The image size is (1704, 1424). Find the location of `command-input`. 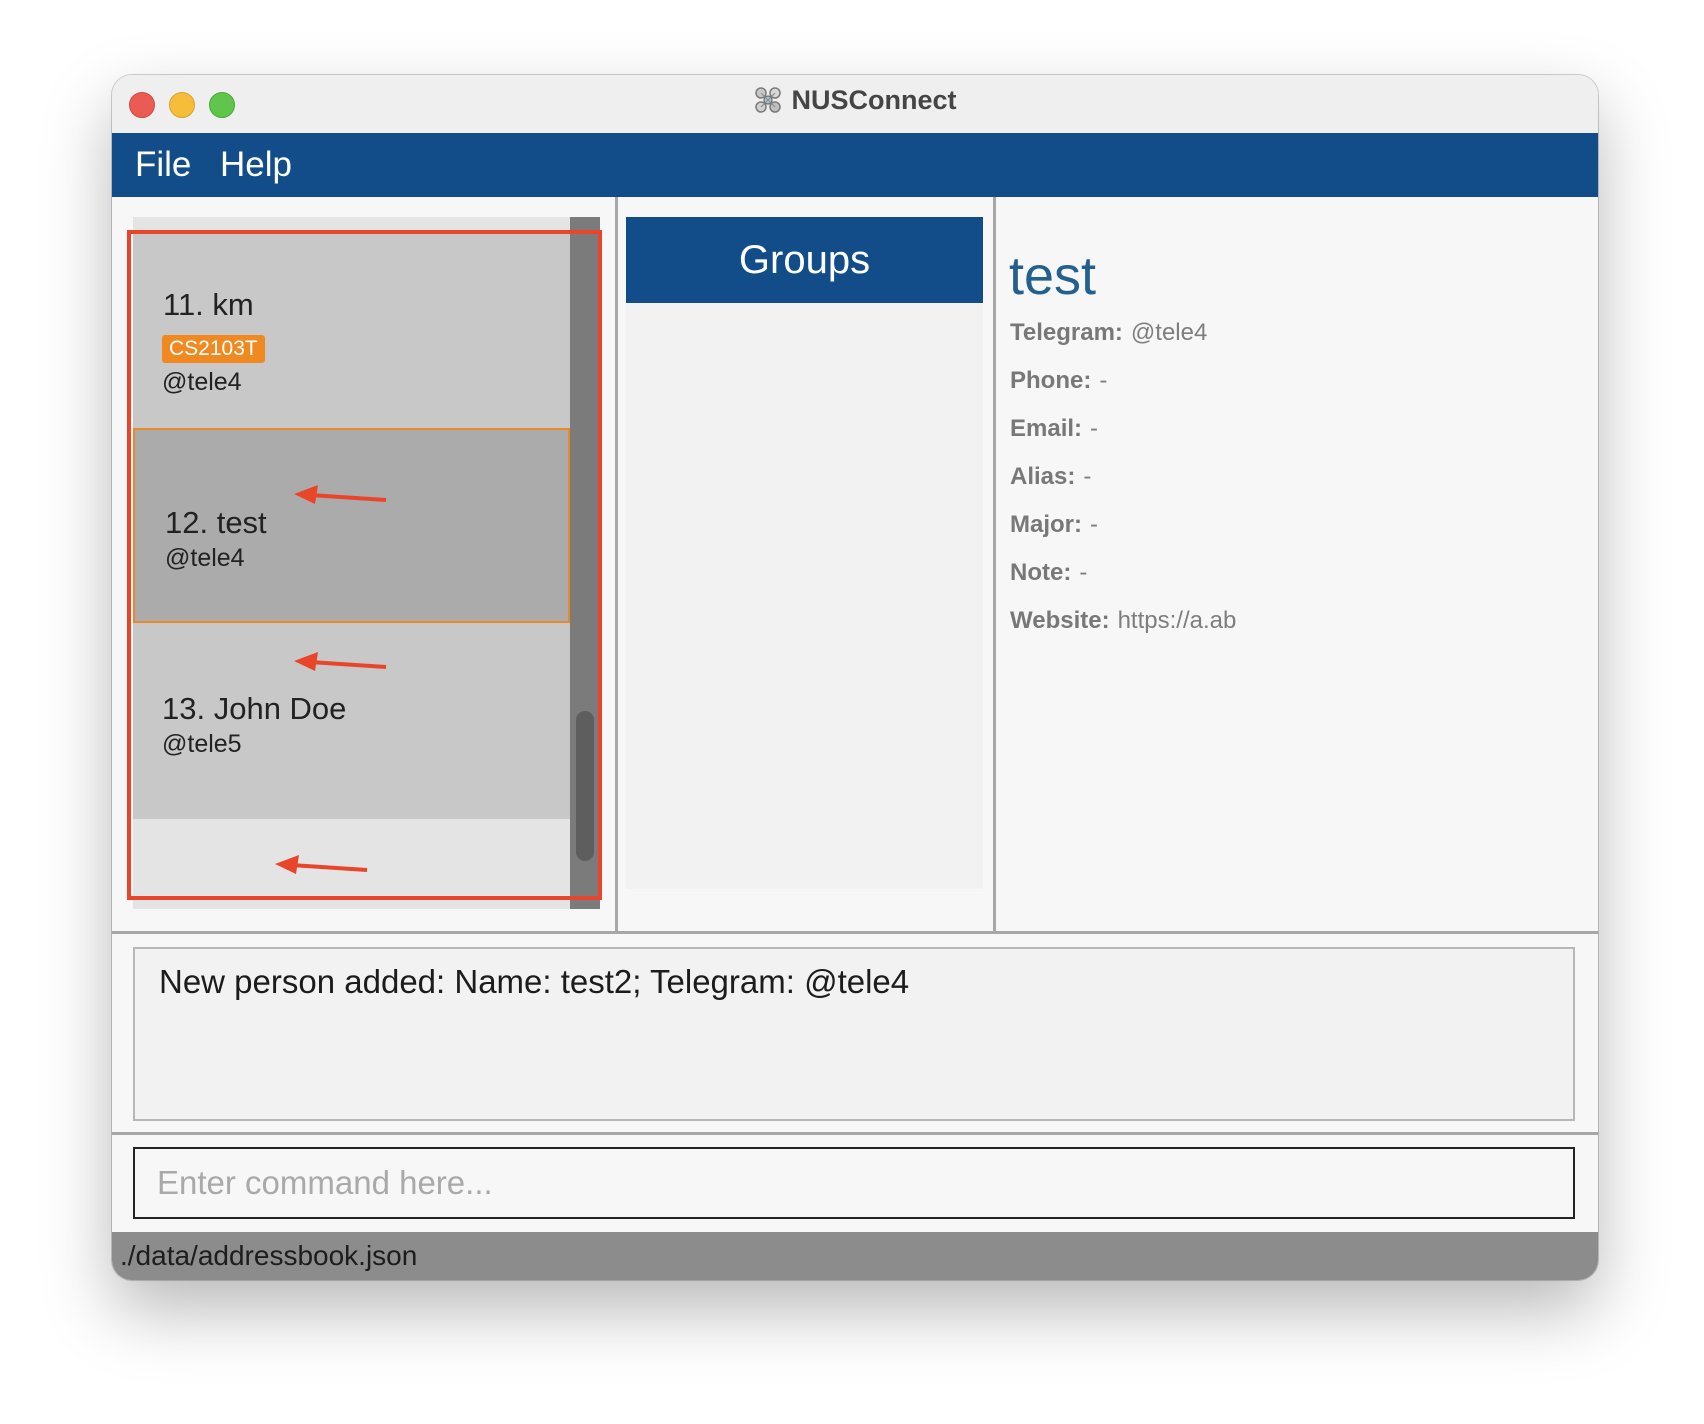

command-input is located at coordinates (854, 1183).